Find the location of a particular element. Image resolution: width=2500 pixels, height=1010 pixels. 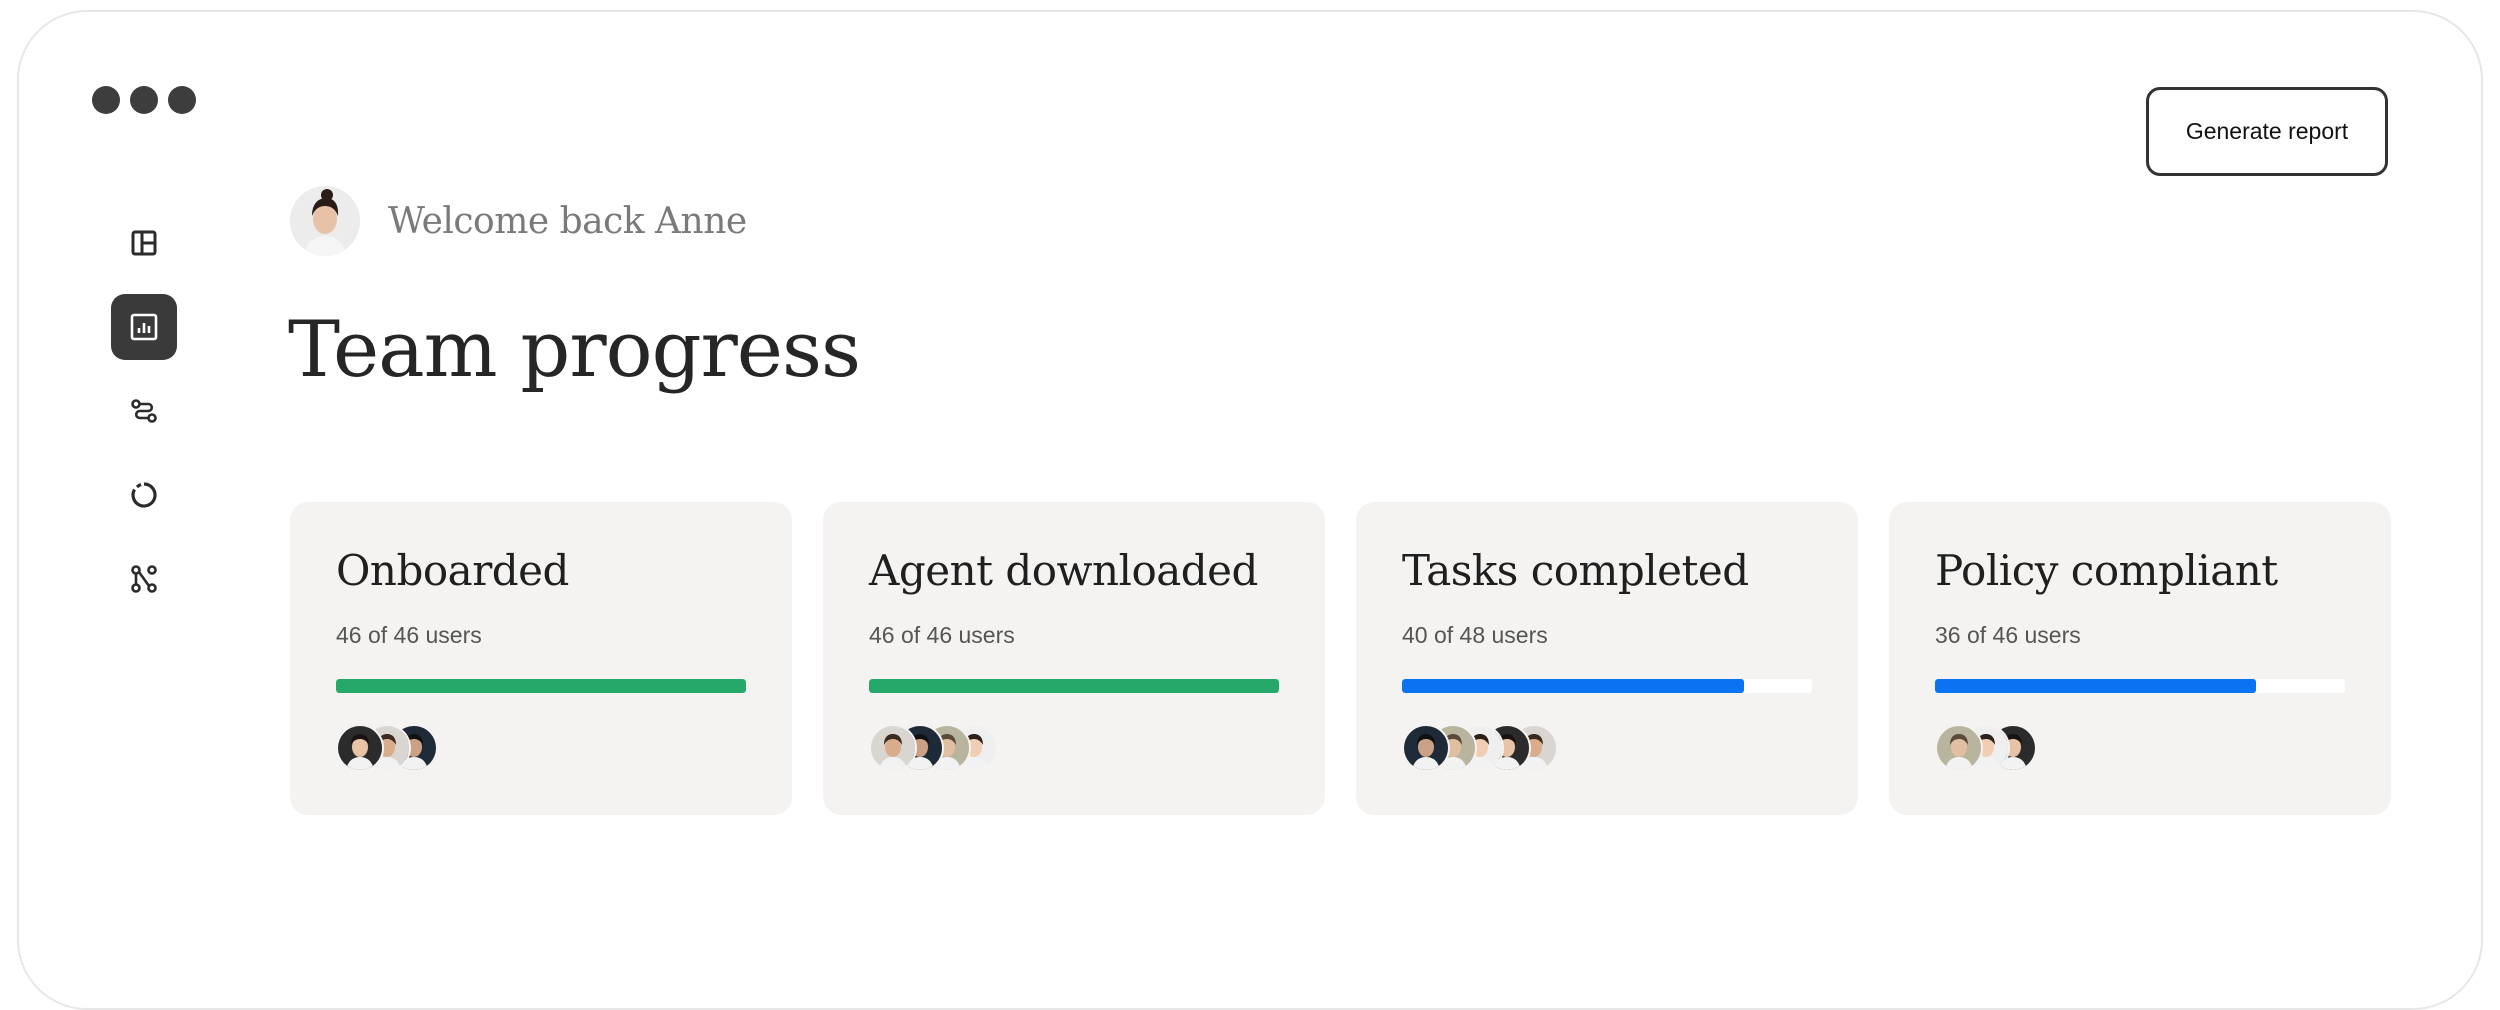

sidebar-item-reports is located at coordinates (144, 327).